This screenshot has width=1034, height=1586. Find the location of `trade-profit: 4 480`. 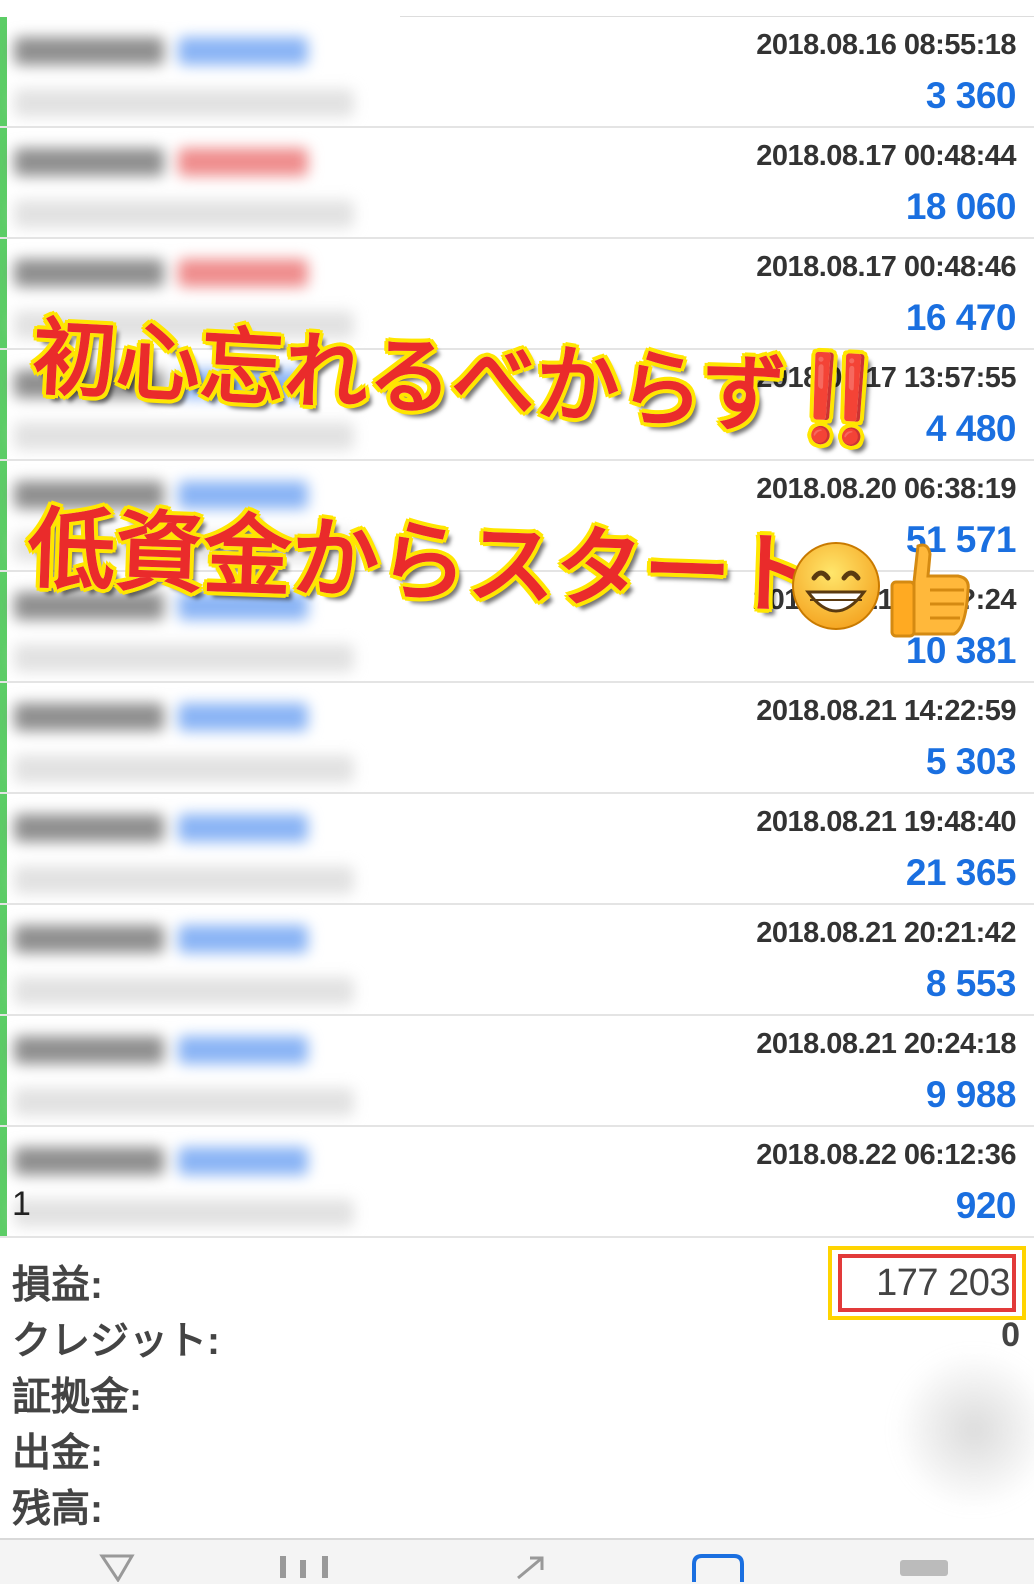

trade-profit: 4 480 is located at coordinates (971, 428).